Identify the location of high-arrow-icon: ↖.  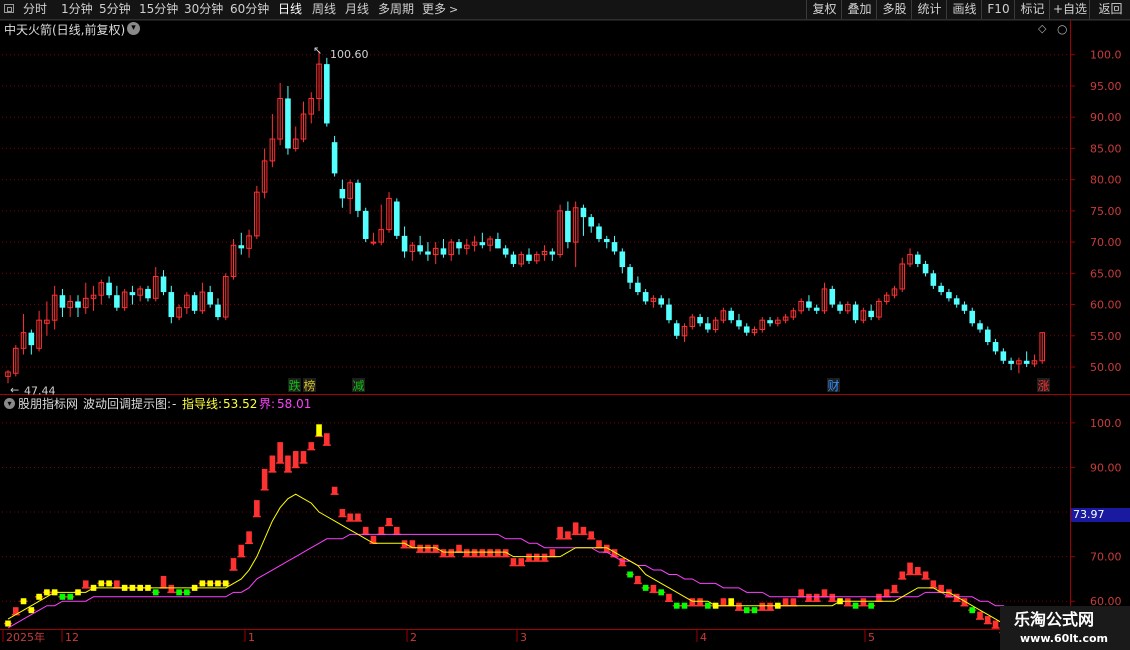
(317, 50).